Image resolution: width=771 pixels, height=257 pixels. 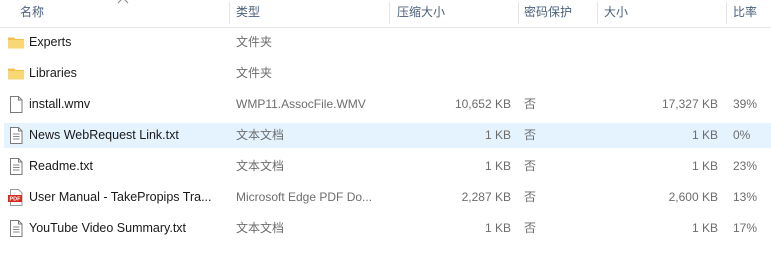 I want to click on pdf-badge-text: PDF, so click(x=16, y=200).